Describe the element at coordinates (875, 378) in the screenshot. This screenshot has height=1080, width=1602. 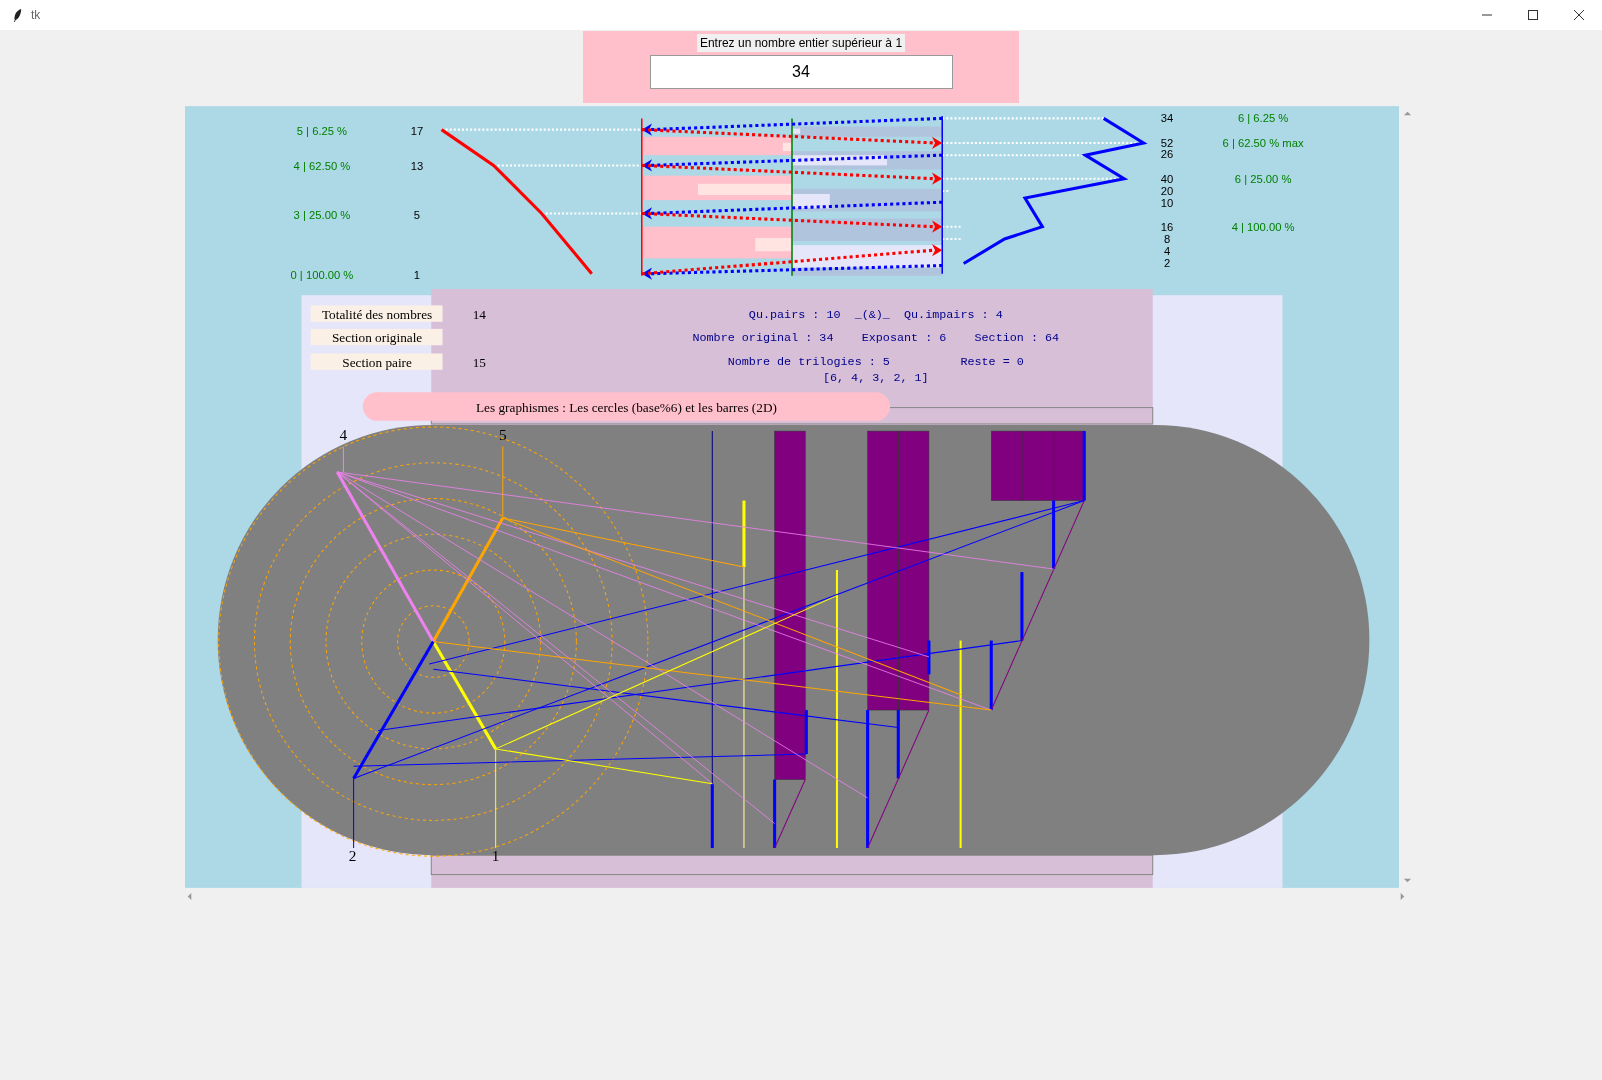
I see `stats-text: [6, 4, 3, 2, 1]` at that location.